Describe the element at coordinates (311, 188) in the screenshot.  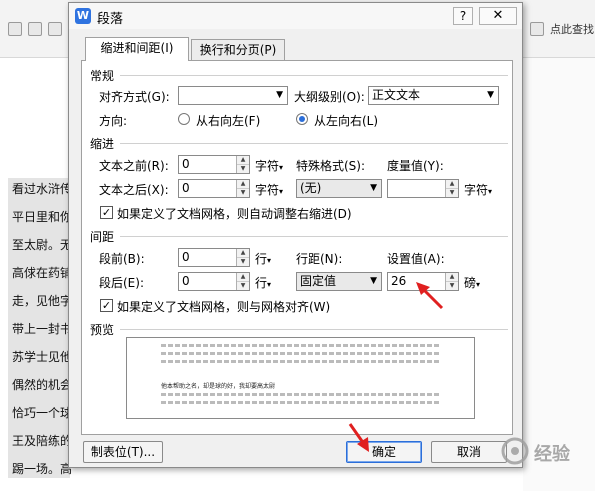
I see `special-format-value: (无)` at that location.